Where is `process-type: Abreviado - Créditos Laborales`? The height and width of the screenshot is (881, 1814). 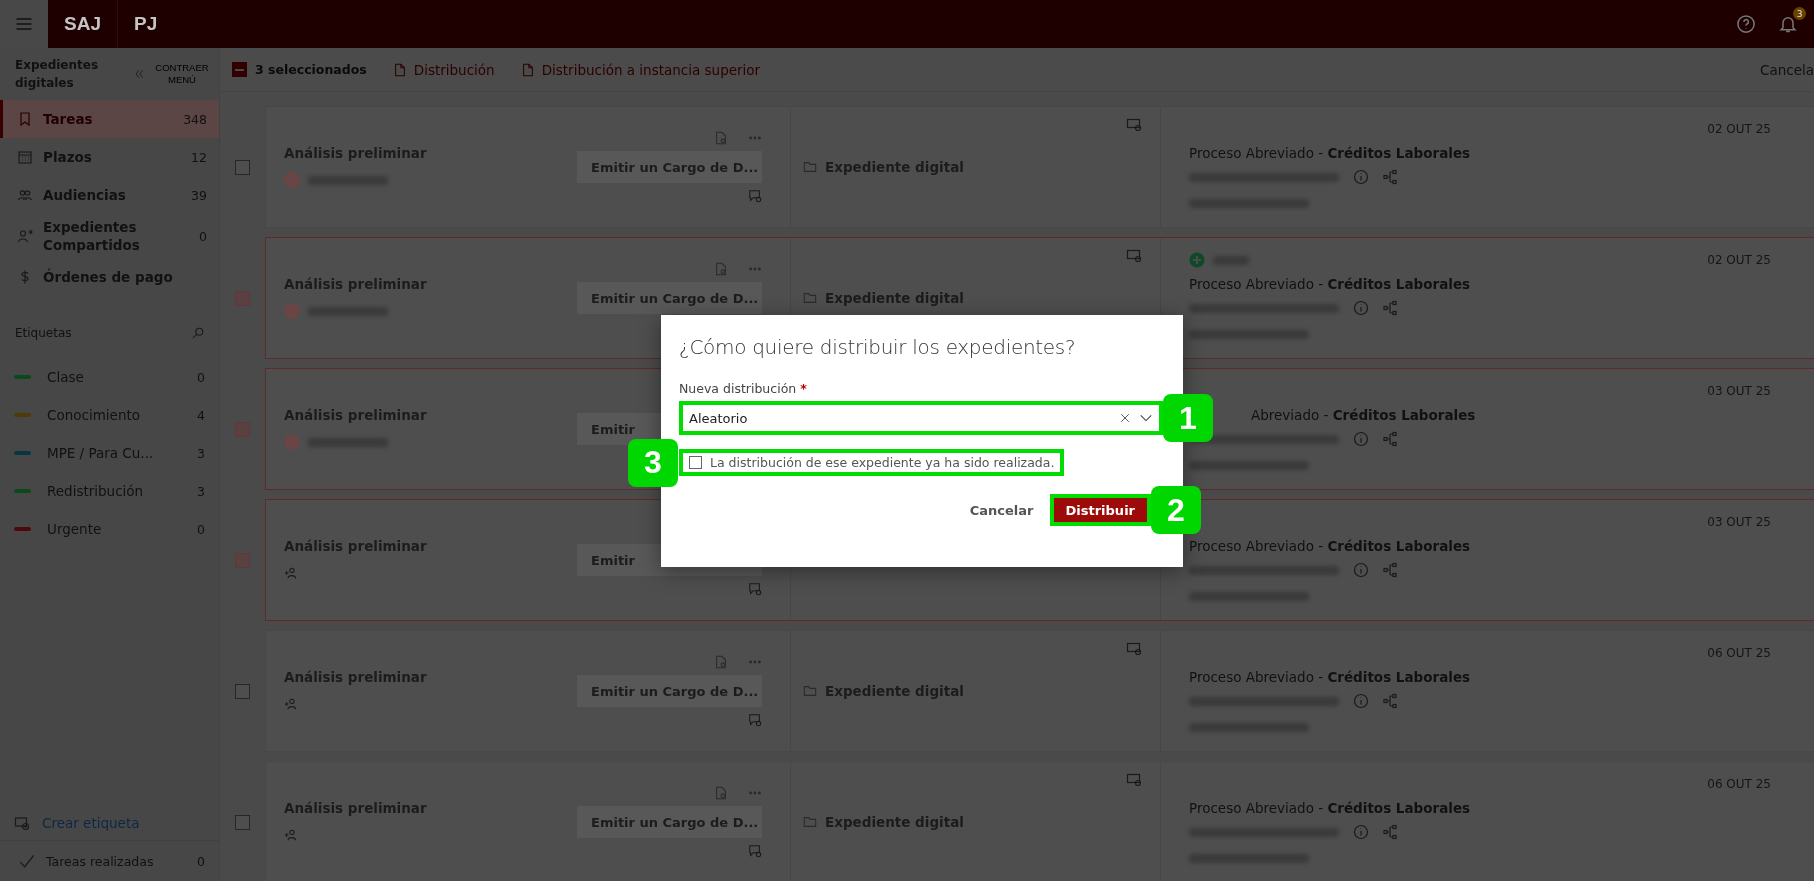 process-type: Abreviado - Créditos Laborales is located at coordinates (1363, 415).